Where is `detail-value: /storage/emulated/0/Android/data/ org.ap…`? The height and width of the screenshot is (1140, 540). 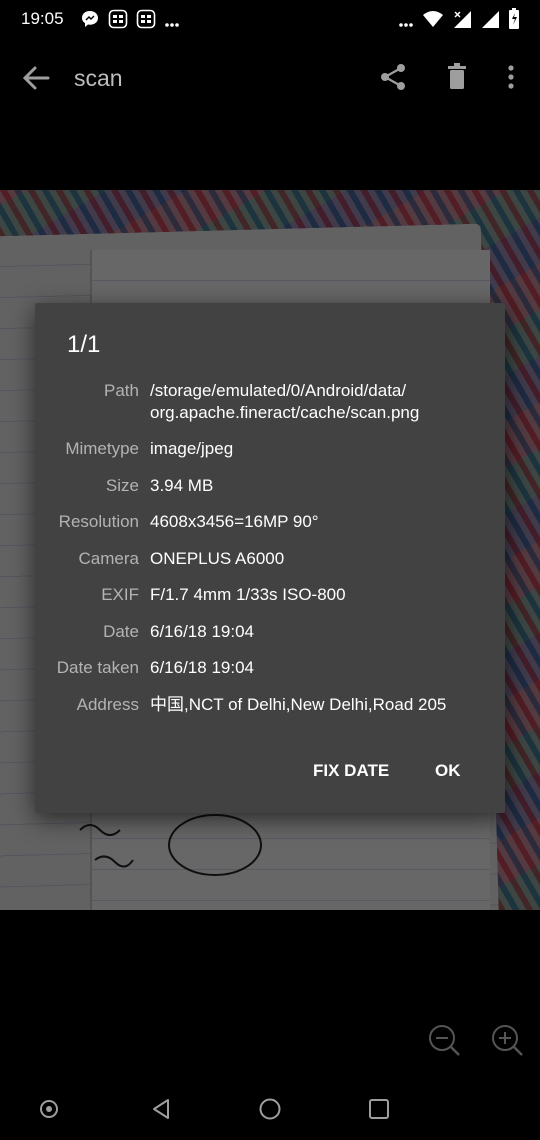
detail-value: /storage/emulated/0/Android/data/ org.ap… is located at coordinates (285, 401).